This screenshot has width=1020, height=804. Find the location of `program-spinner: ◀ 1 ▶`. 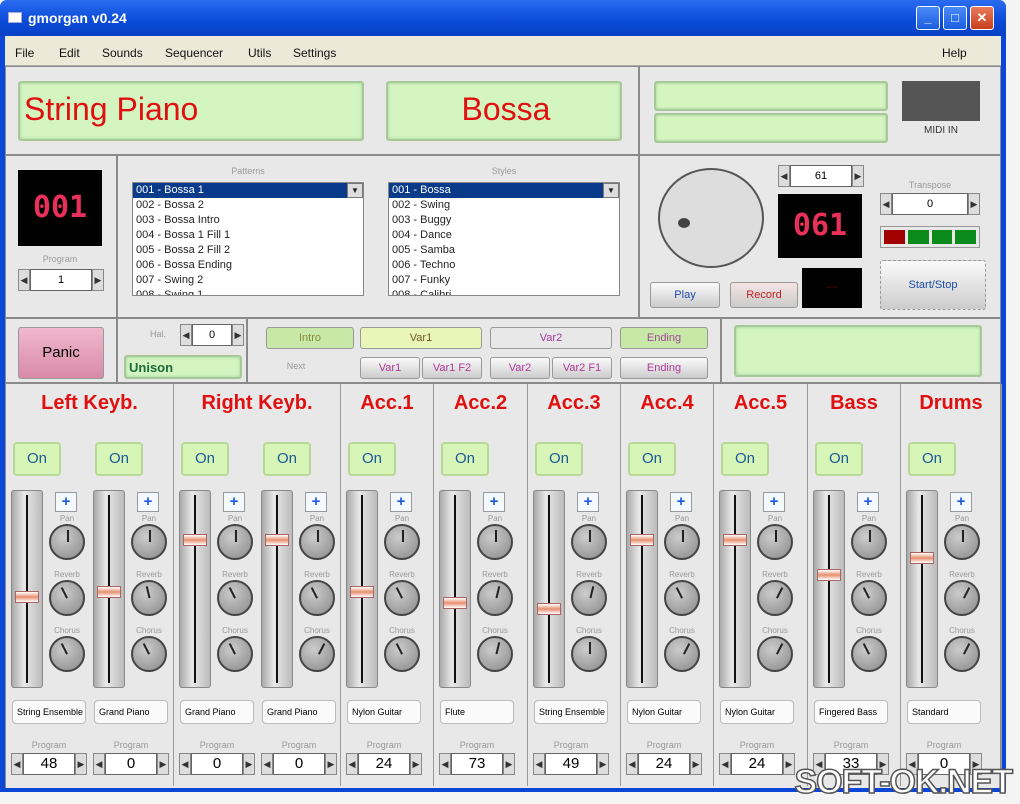

program-spinner: ◀ 1 ▶ is located at coordinates (61, 280).